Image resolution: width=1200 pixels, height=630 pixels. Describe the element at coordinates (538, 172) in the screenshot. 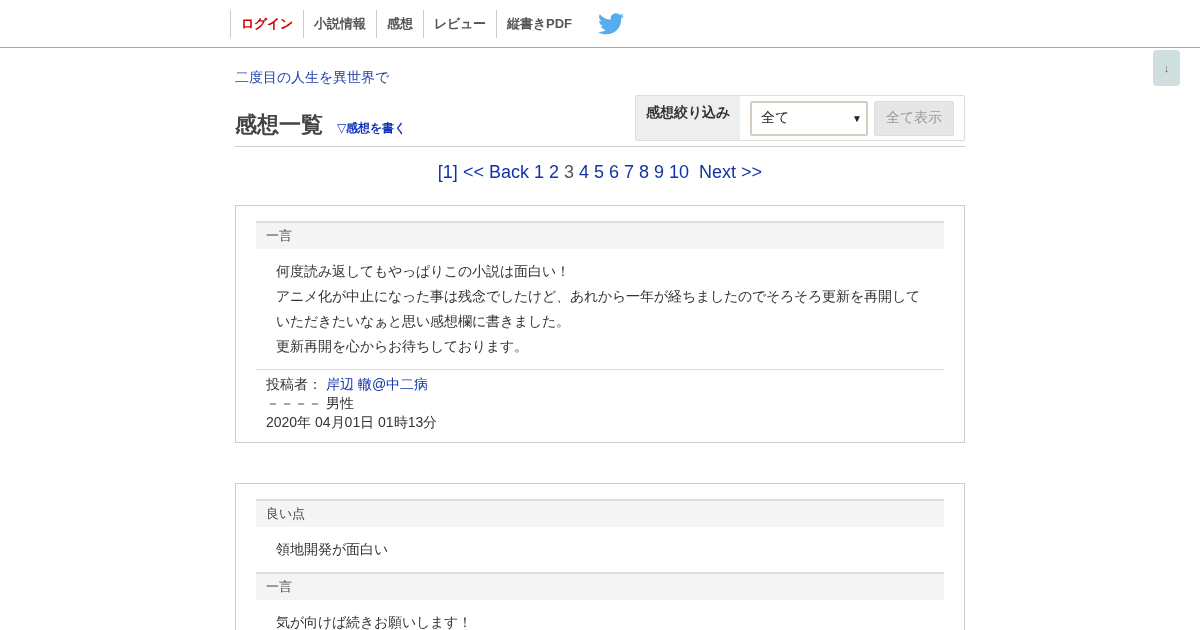

I see `page-link: 1` at that location.